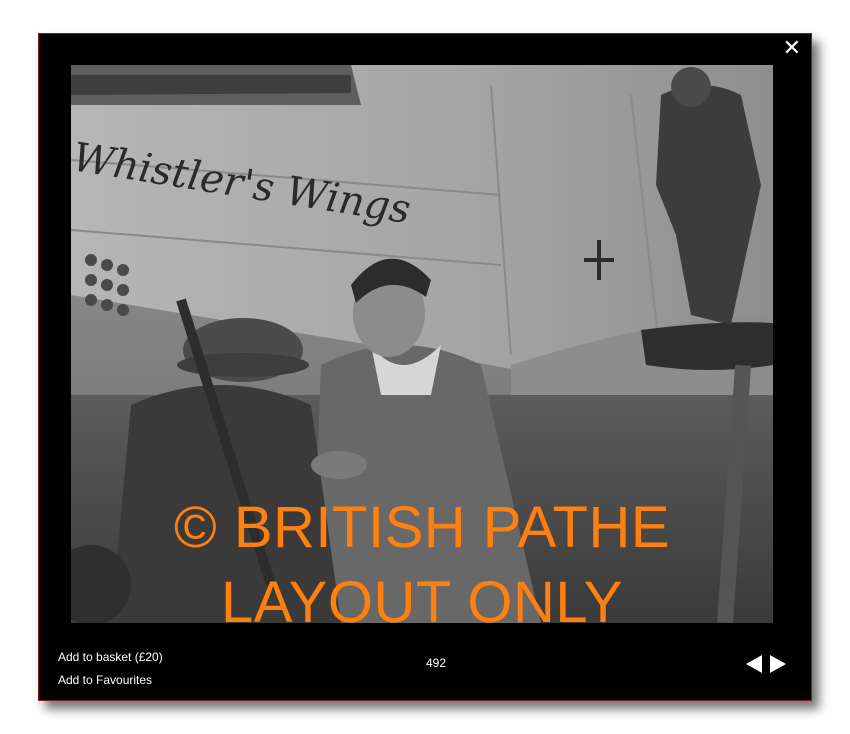 This screenshot has width=850, height=734. What do you see at coordinates (766, 664) in the screenshot?
I see `nav-arrows` at bounding box center [766, 664].